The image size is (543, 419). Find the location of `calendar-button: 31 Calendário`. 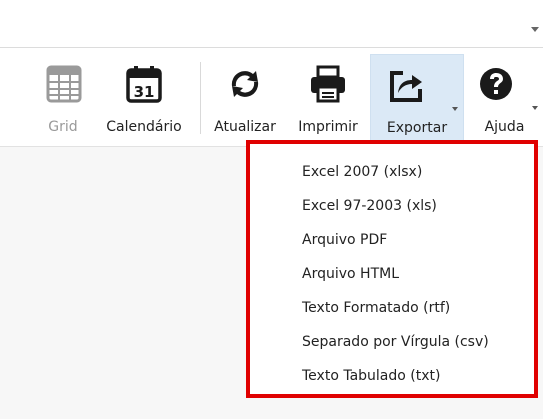

calendar-button: 31 Calendário is located at coordinates (144, 98).